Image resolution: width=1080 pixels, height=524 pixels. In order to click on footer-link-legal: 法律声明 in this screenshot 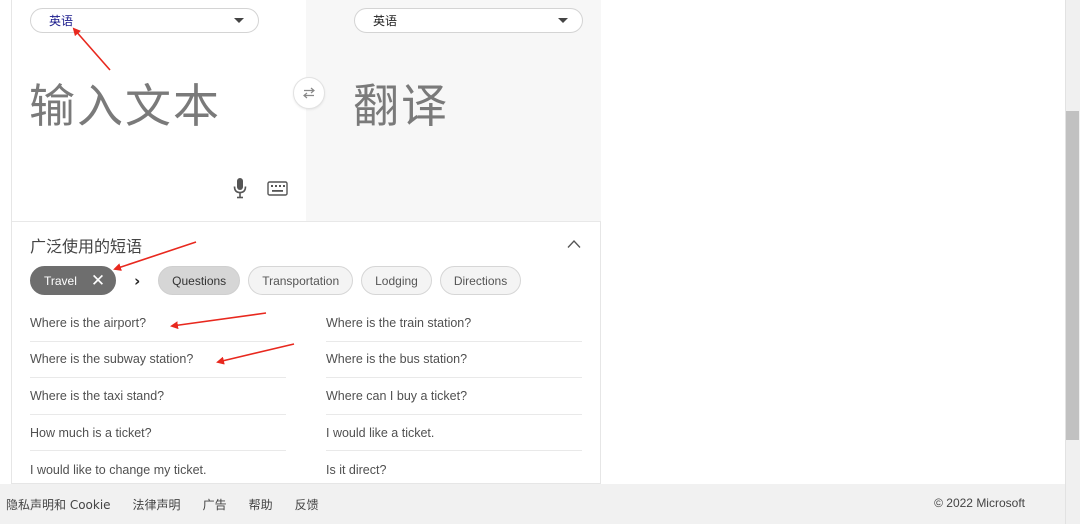, I will do `click(157, 504)`.